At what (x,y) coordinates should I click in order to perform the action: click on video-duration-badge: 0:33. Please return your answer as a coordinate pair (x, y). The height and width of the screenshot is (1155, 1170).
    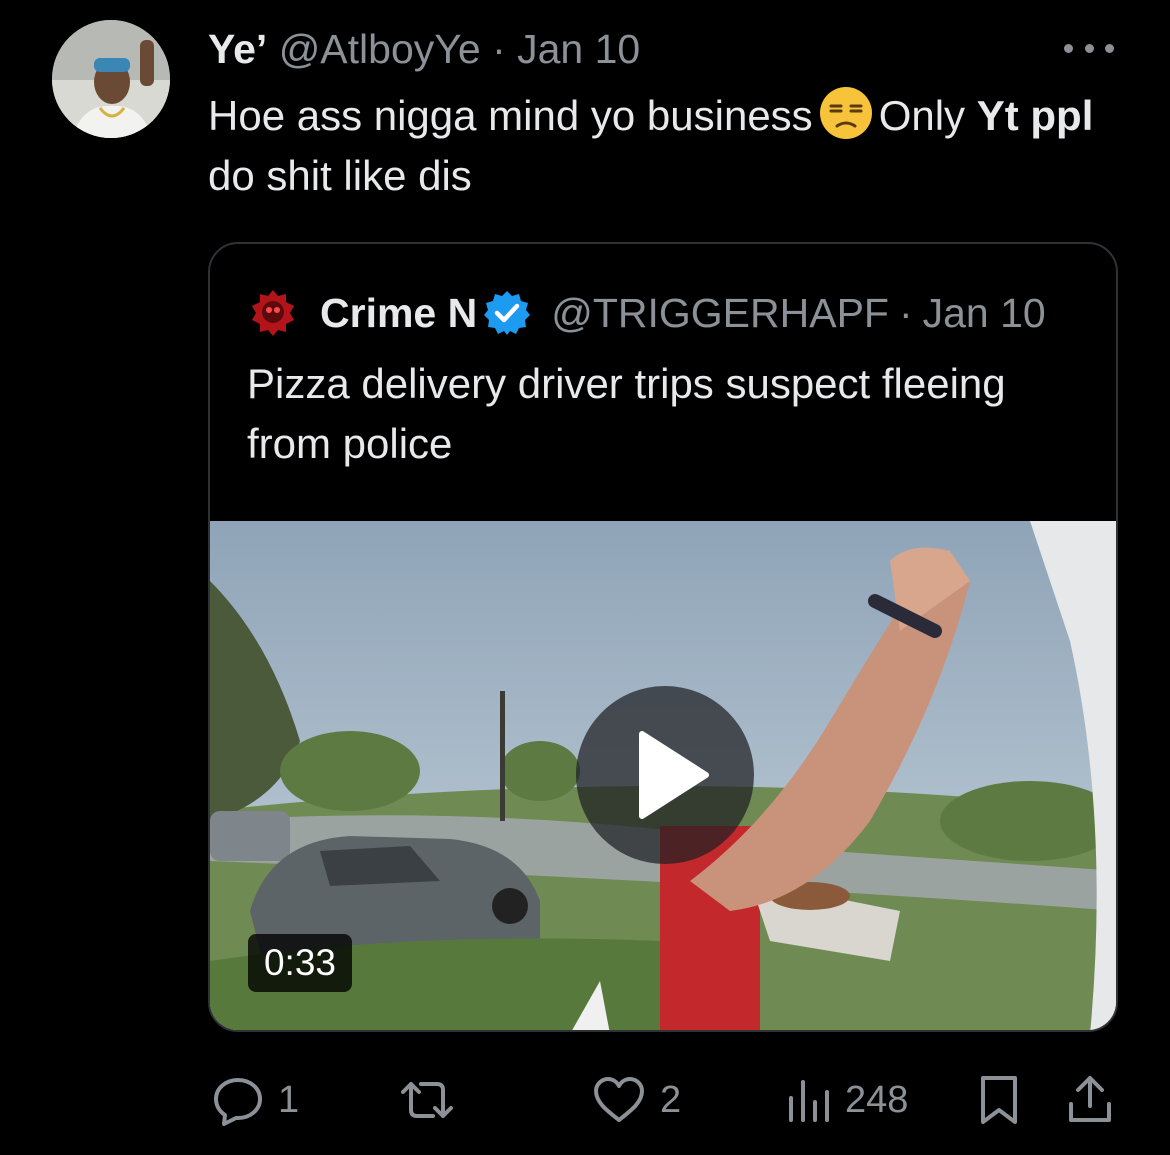
    Looking at the image, I should click on (300, 963).